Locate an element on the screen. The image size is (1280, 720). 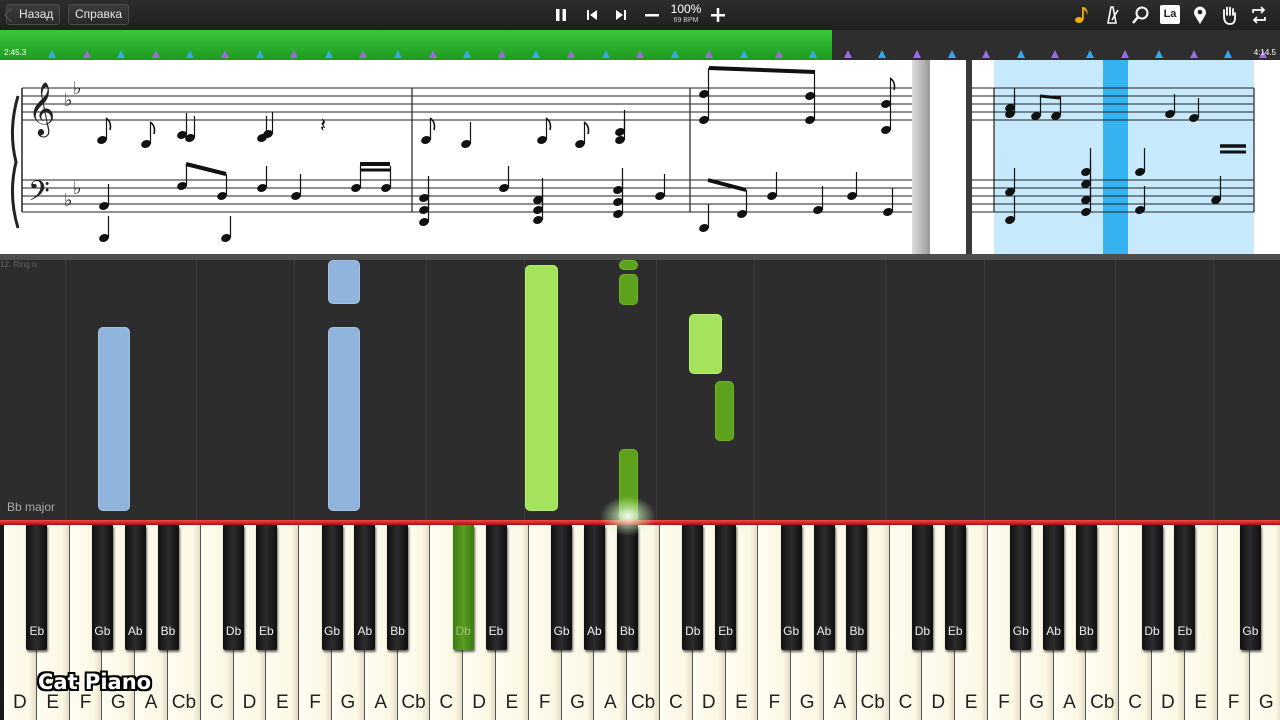
key-label: D is located at coordinates (479, 702).